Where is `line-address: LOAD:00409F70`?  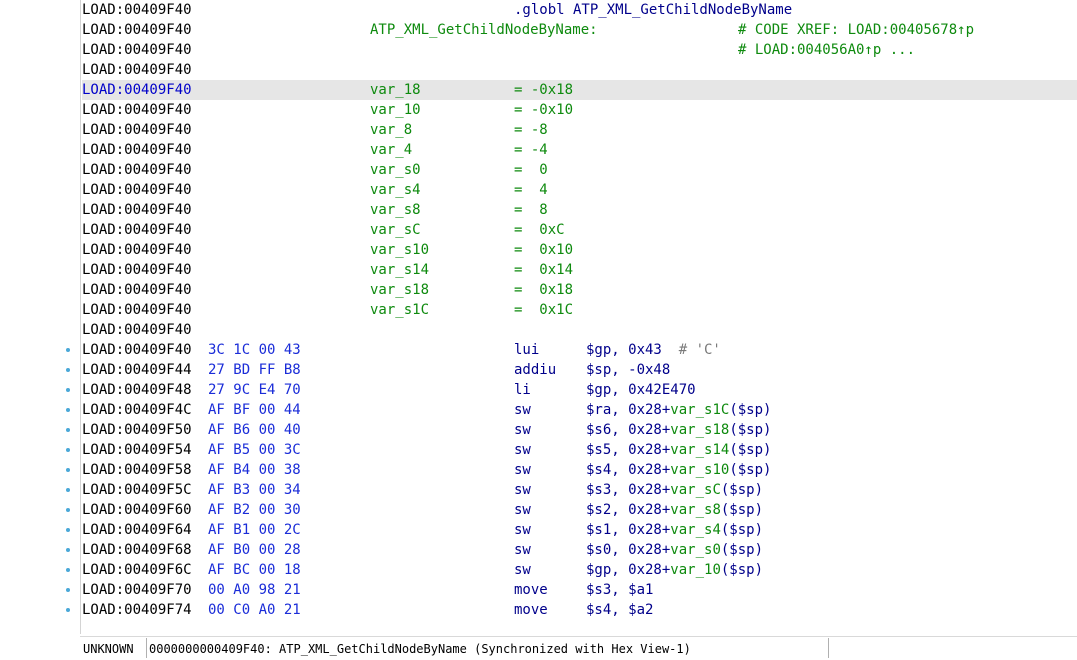 line-address: LOAD:00409F70 is located at coordinates (137, 590).